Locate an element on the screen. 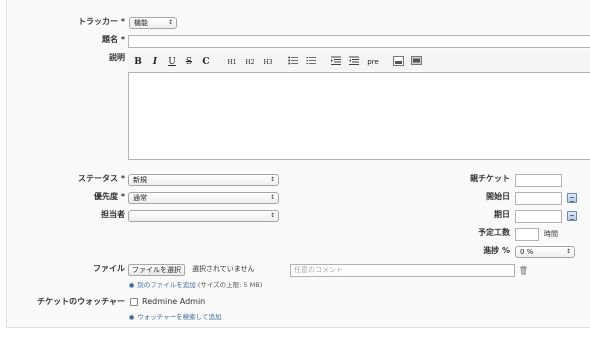  file-comment-input: 任意のコメント is located at coordinates (402, 270).